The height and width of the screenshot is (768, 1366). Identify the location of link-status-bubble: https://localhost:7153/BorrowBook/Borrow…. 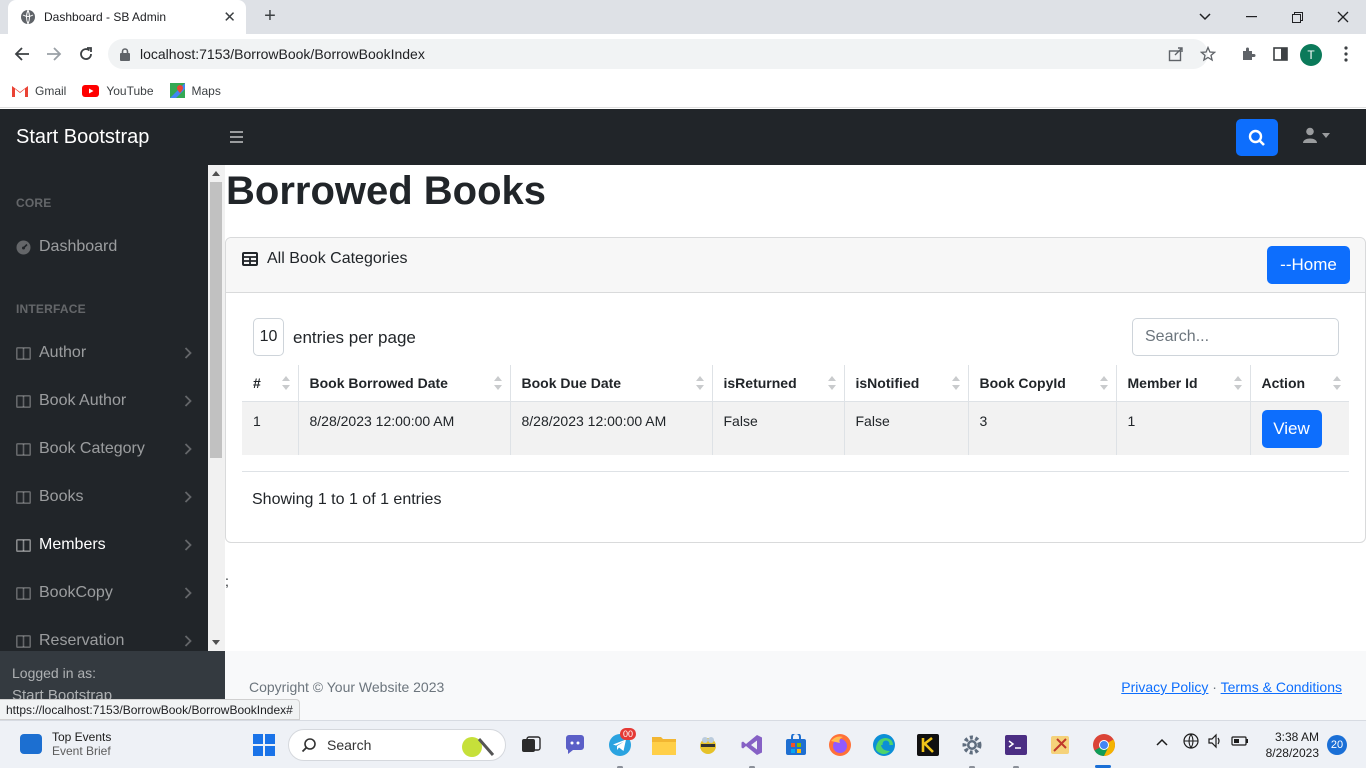
(150, 709).